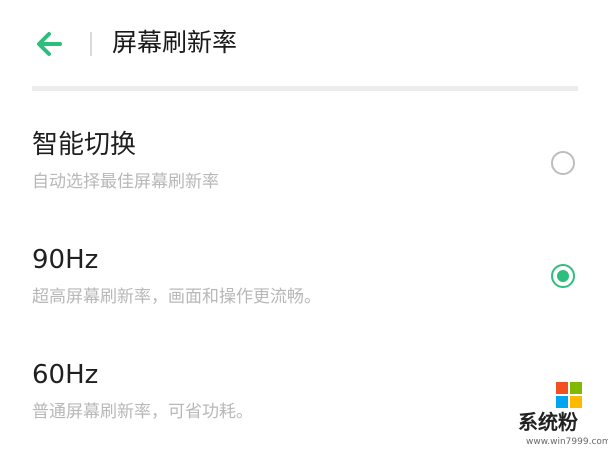 Image resolution: width=608 pixels, height=457 pixels. Describe the element at coordinates (176, 297) in the screenshot. I see `option-description: 超高屏幕刷新率，画面和操作更流畅。` at that location.